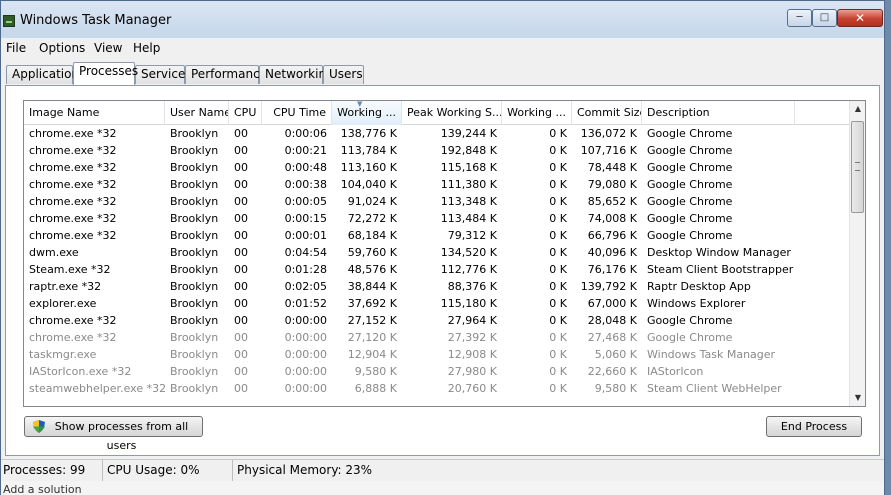 The image size is (891, 495). I want to click on menu-help: Help, so click(146, 48).